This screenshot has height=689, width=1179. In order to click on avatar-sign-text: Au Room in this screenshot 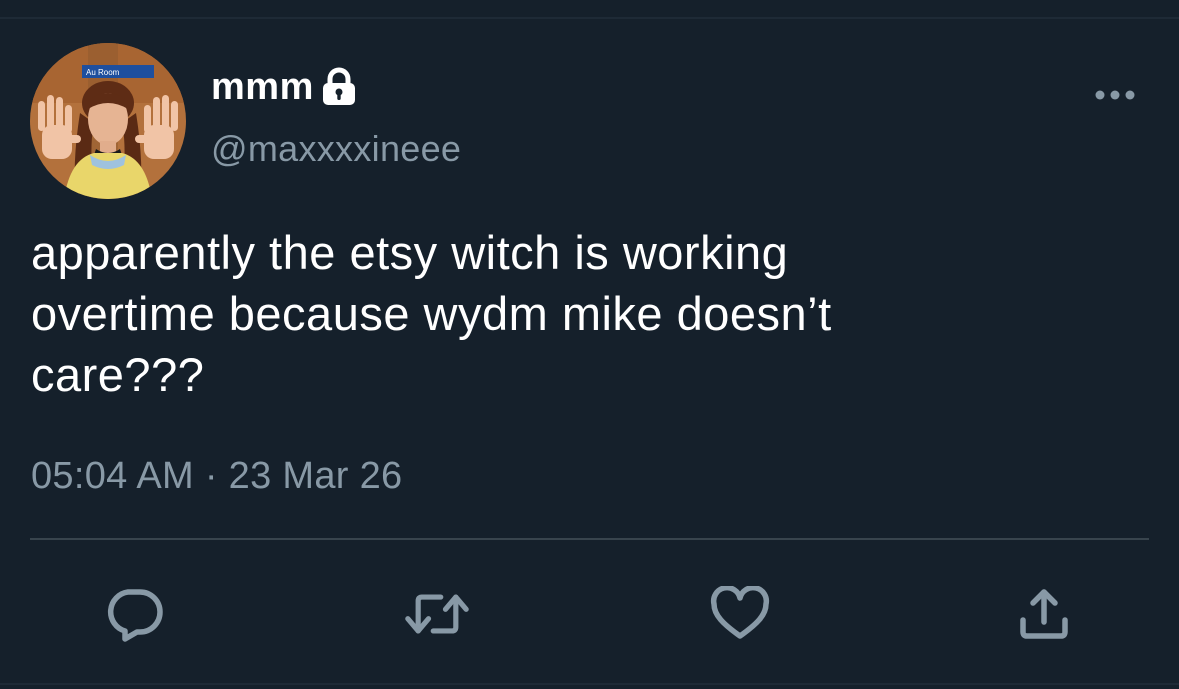, I will do `click(103, 72)`.